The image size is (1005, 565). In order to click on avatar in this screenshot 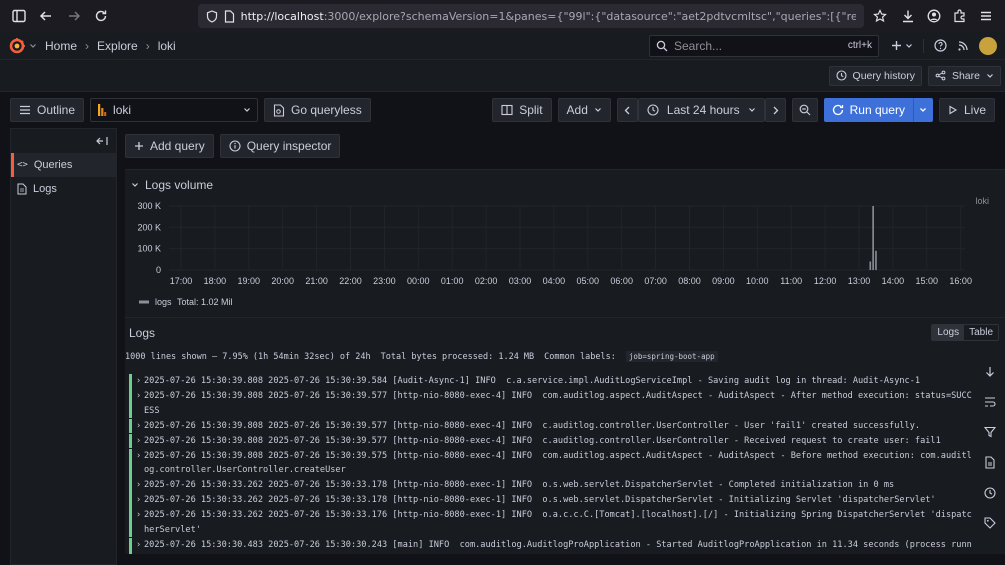, I will do `click(988, 45)`.